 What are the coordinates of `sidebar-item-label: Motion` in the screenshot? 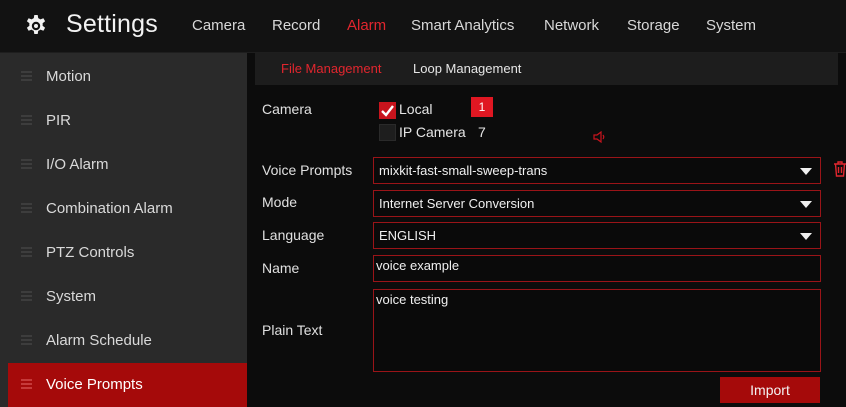 It's located at (69, 76).